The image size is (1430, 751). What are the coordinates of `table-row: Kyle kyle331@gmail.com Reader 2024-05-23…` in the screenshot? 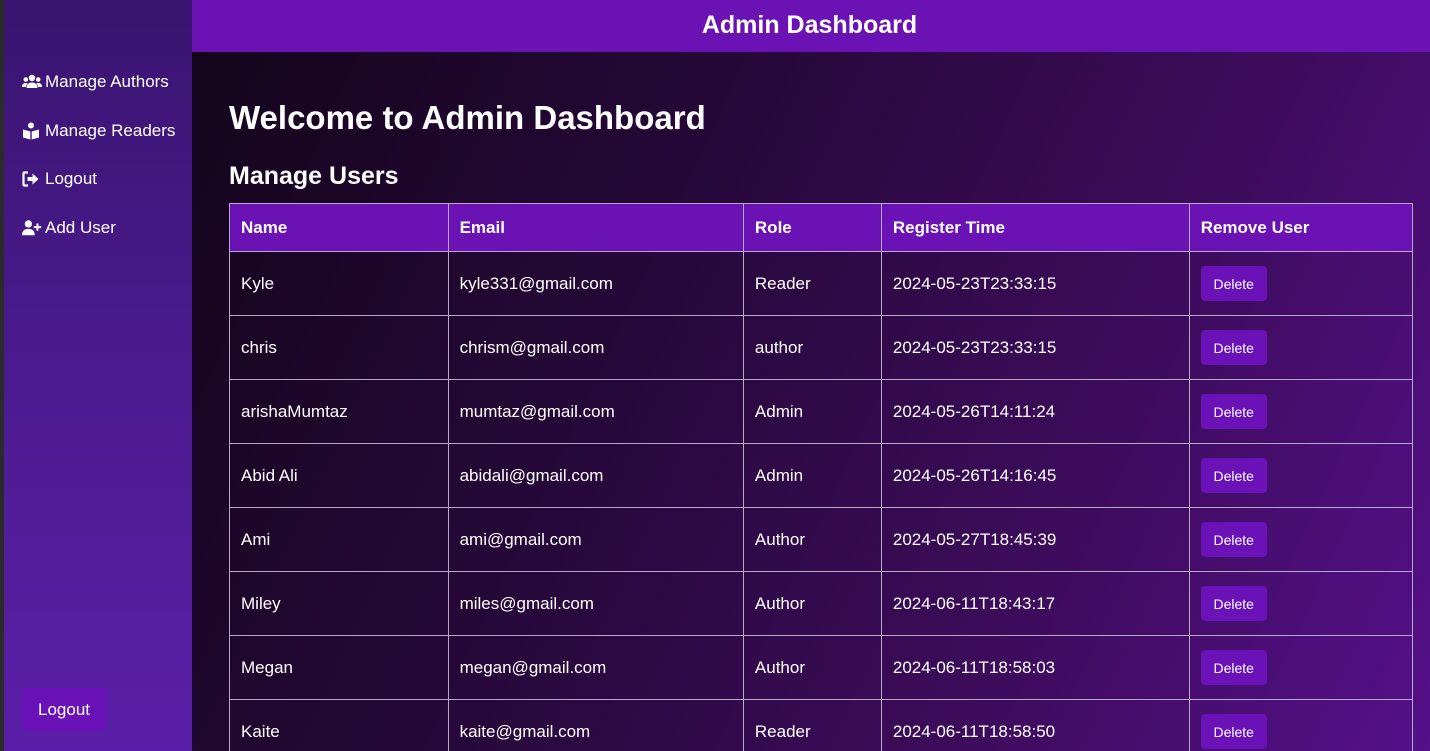 It's located at (821, 283).